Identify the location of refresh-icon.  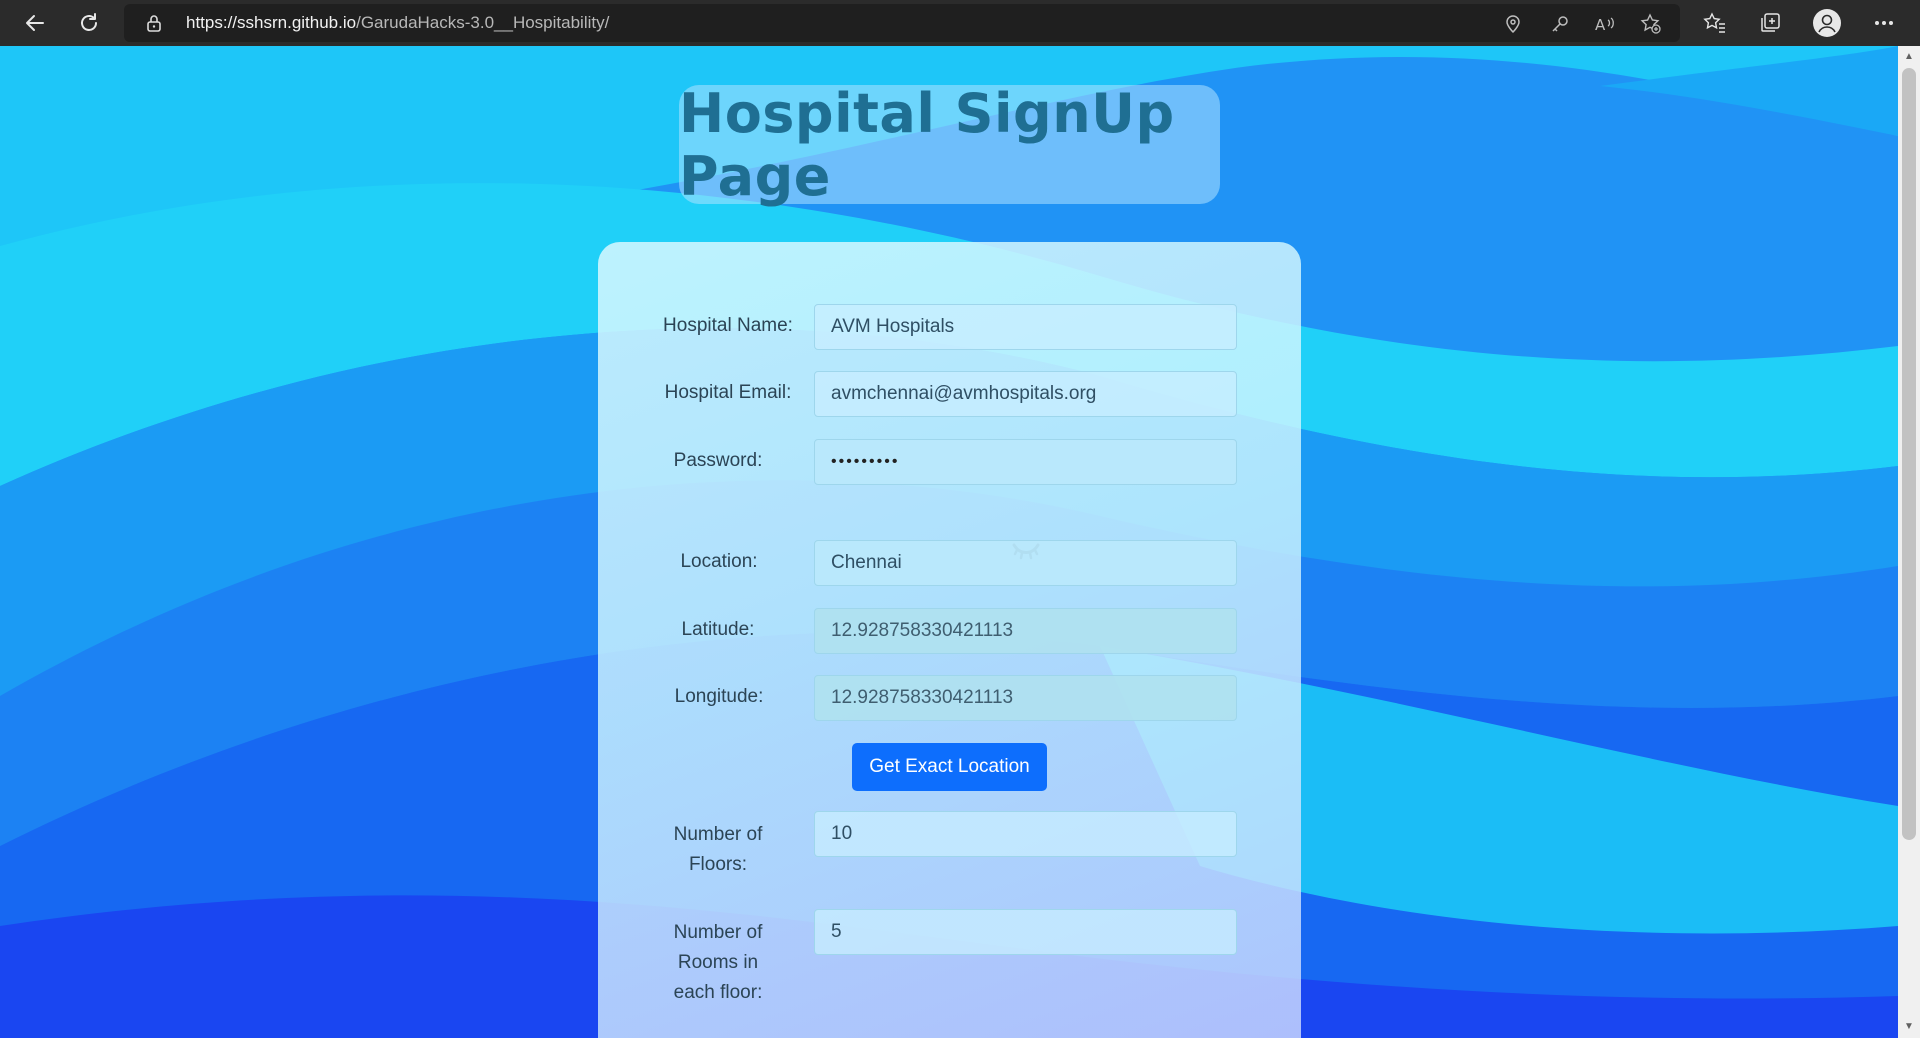
(89, 23).